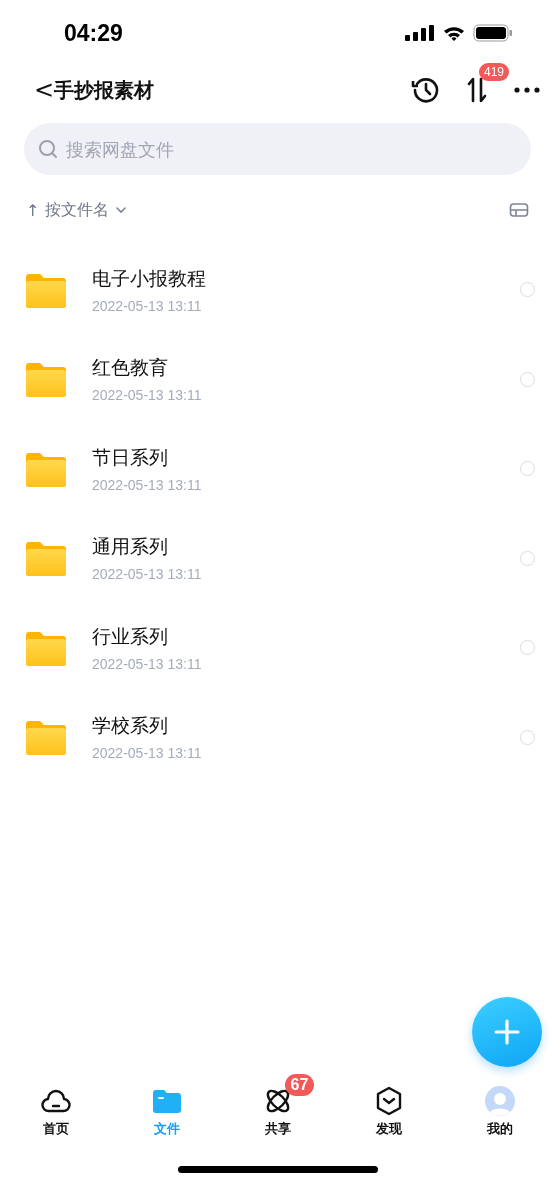 The image size is (555, 1200). Describe the element at coordinates (277, 290) in the screenshot. I see `folder-item: 电子小报教程 2022-05-13 13:11` at that location.